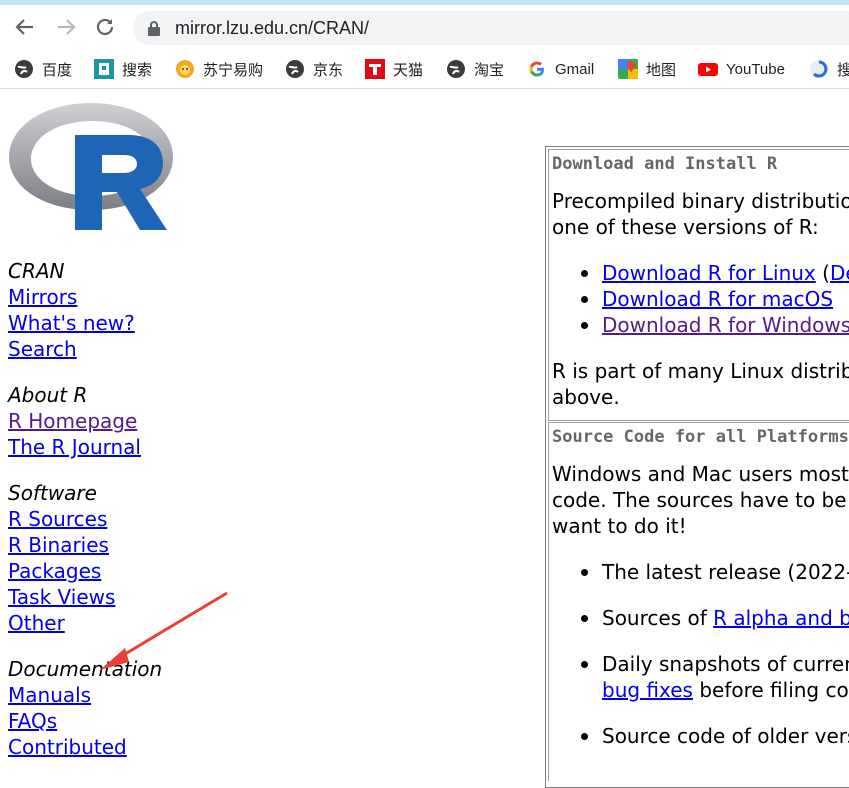 The width and height of the screenshot is (849, 788). I want to click on download-footer-line1: R is part of many Linux distribu, so click(700, 371).